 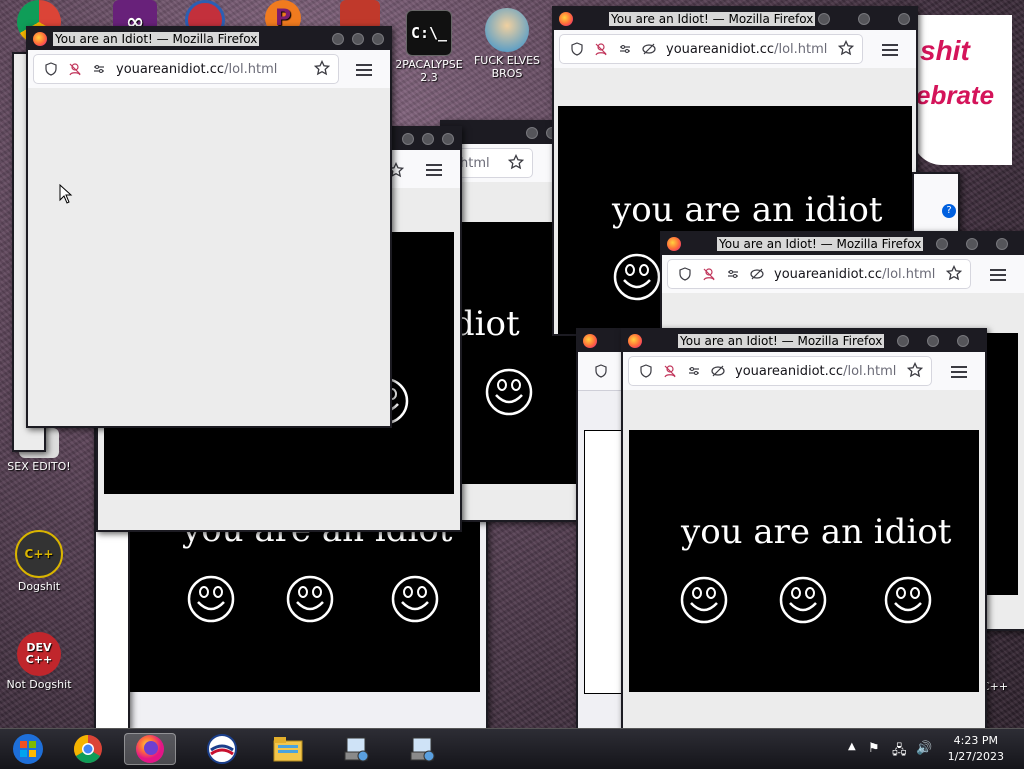 What do you see at coordinates (39, 554) in the screenshot?
I see `dev-cpp-dark-icon: C++` at bounding box center [39, 554].